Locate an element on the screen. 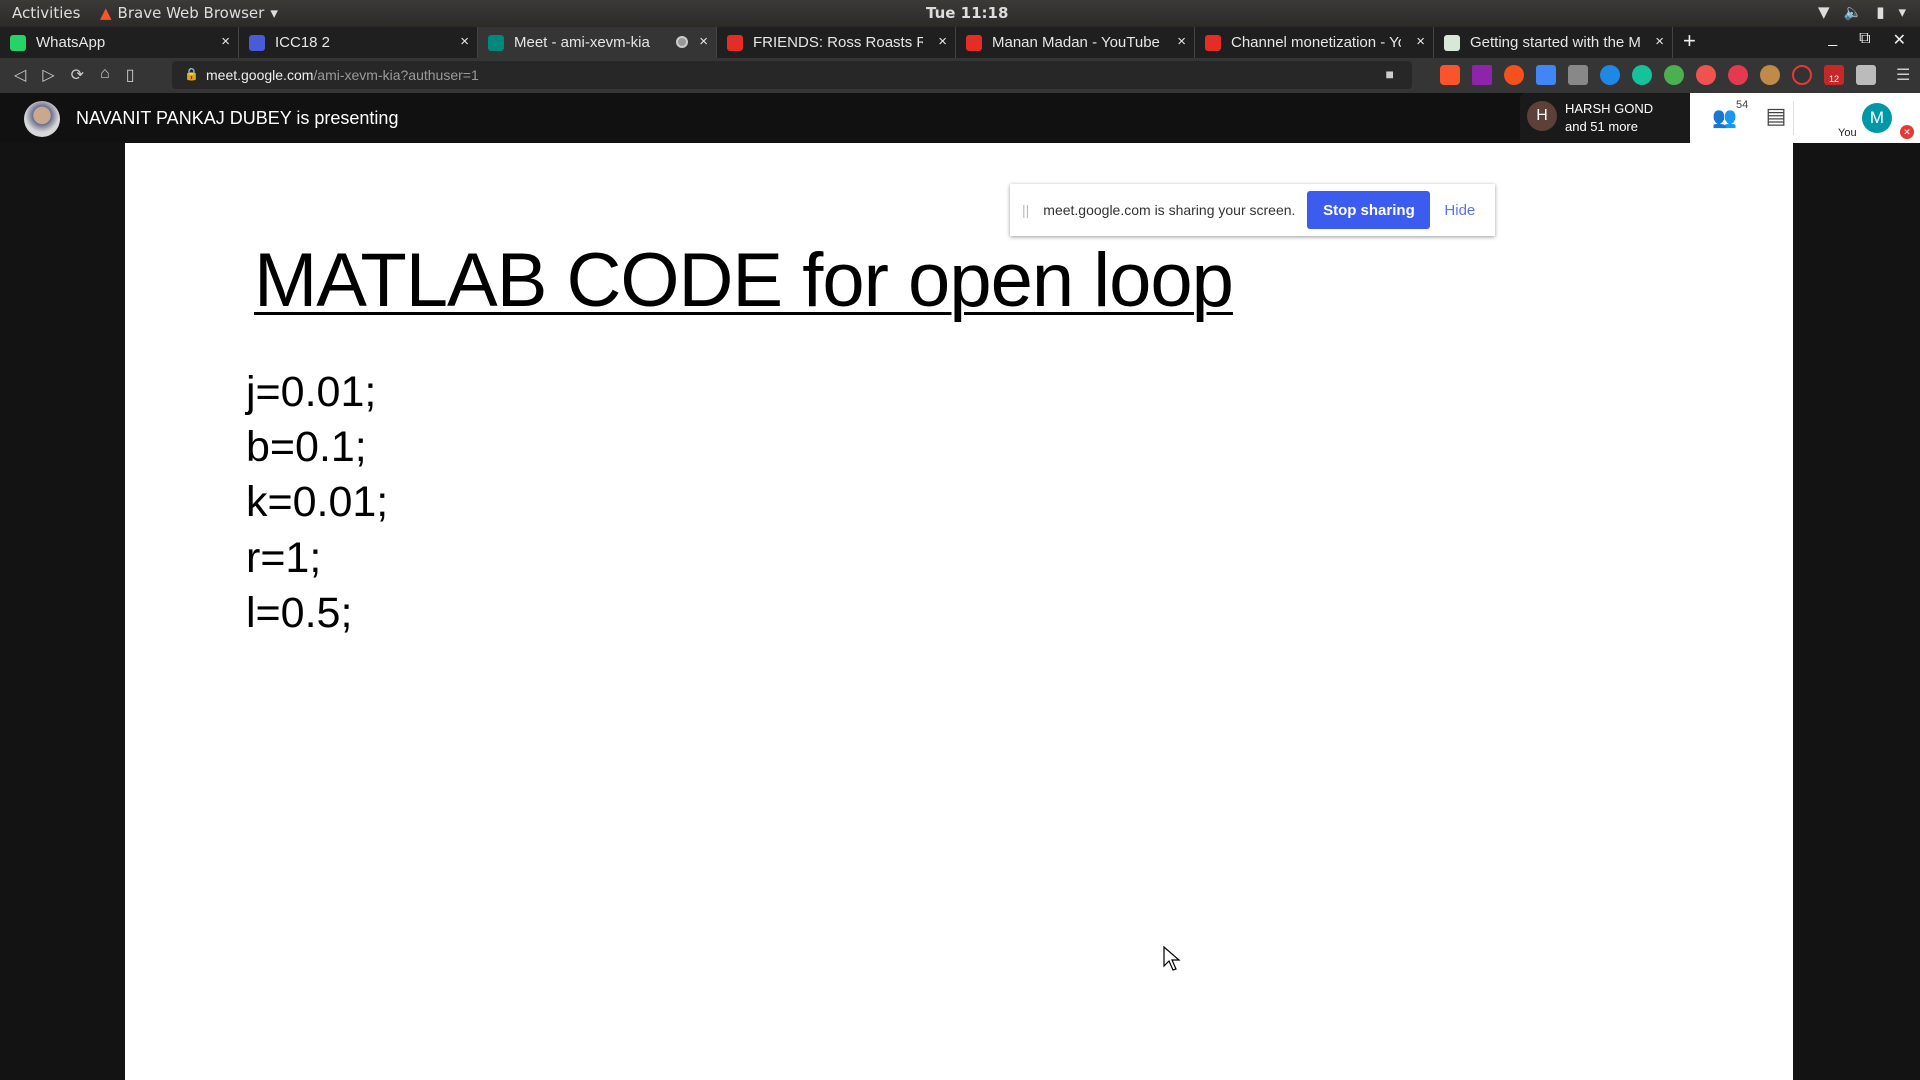 Image resolution: width=1920 pixels, height=1080 pixels. code-line: r=1; is located at coordinates (284, 558).